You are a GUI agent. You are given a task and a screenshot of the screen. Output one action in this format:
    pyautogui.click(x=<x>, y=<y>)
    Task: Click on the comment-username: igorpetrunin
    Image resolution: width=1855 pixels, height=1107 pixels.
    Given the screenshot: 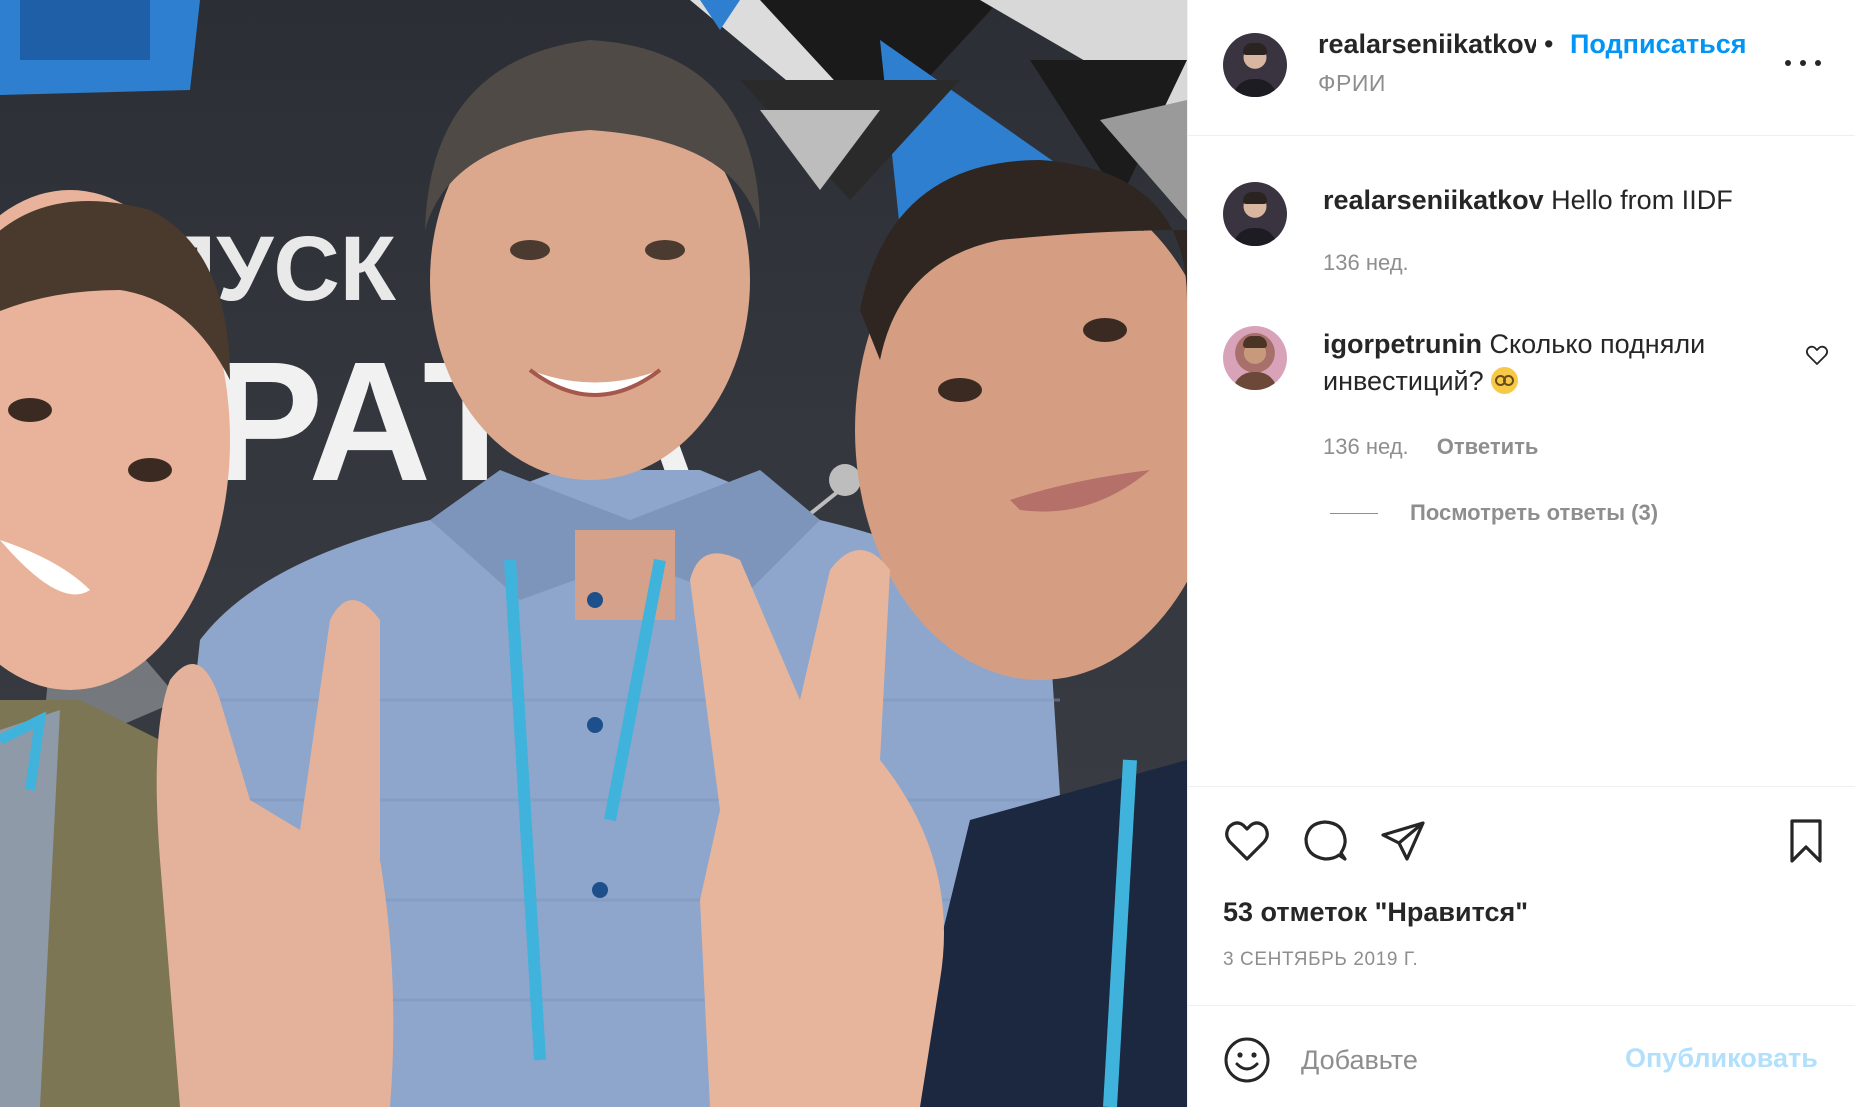 What is the action you would take?
    pyautogui.click(x=1402, y=344)
    